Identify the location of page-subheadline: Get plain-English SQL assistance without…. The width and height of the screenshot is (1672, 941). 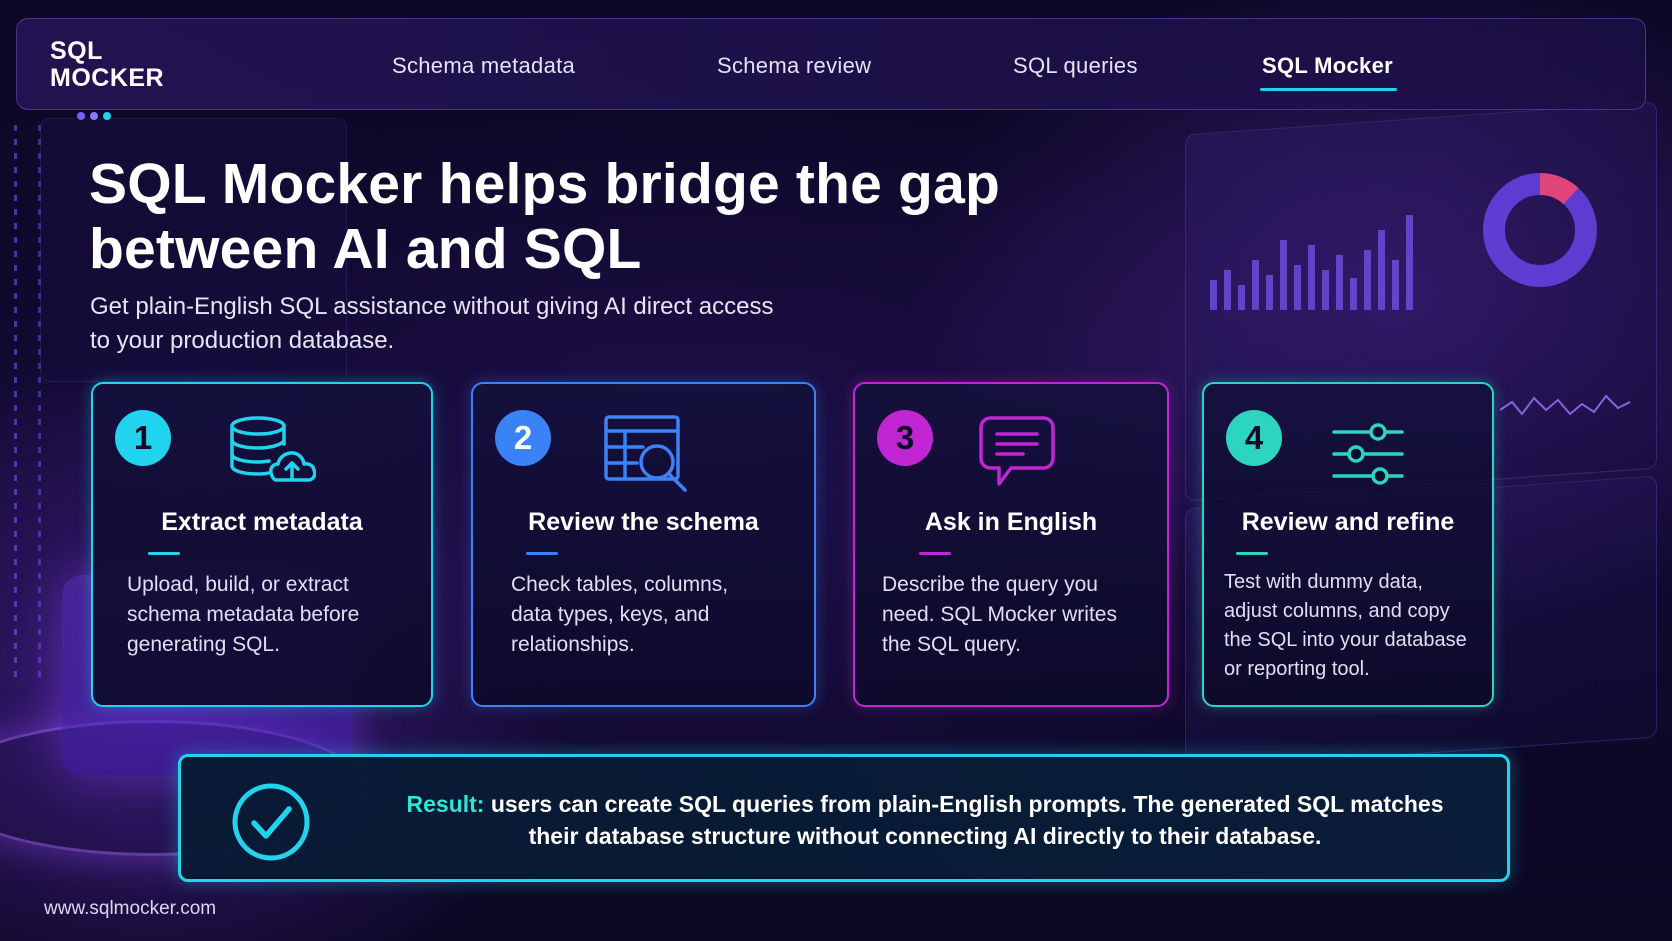
(490, 324).